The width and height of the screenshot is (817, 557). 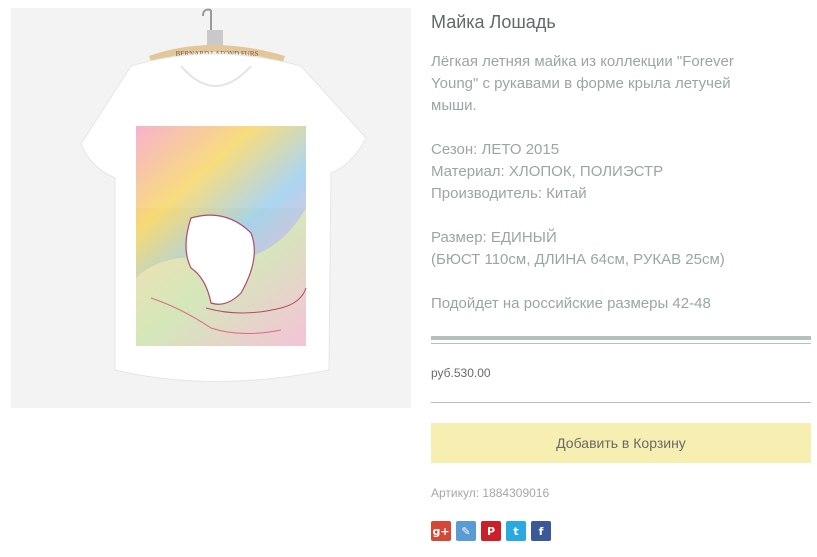 I want to click on divider-thick, so click(x=621, y=338).